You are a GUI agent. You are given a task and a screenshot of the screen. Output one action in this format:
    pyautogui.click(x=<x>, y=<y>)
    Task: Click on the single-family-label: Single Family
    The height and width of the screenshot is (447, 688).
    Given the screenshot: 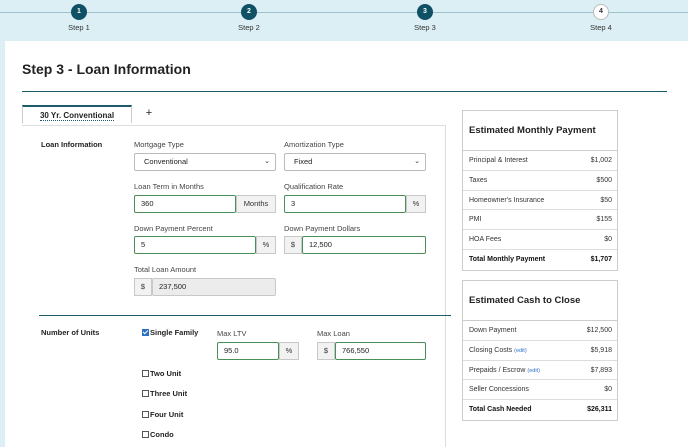 What is the action you would take?
    pyautogui.click(x=174, y=332)
    